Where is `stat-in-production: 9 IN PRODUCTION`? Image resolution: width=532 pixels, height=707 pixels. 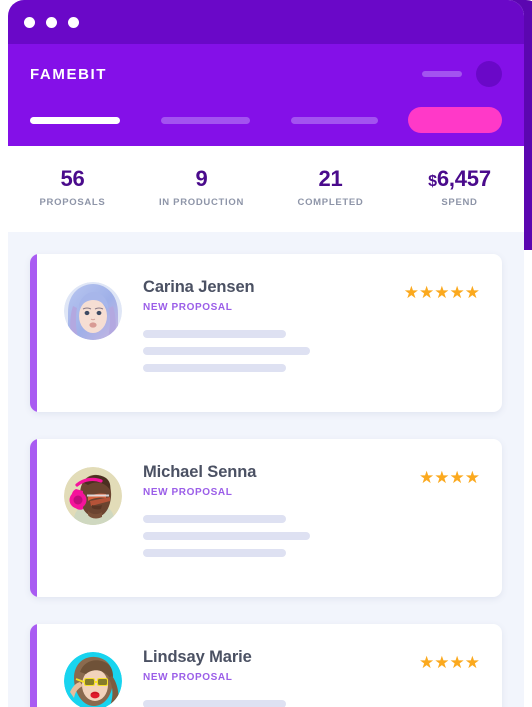
stat-in-production: 9 IN PRODUCTION is located at coordinates (201, 187).